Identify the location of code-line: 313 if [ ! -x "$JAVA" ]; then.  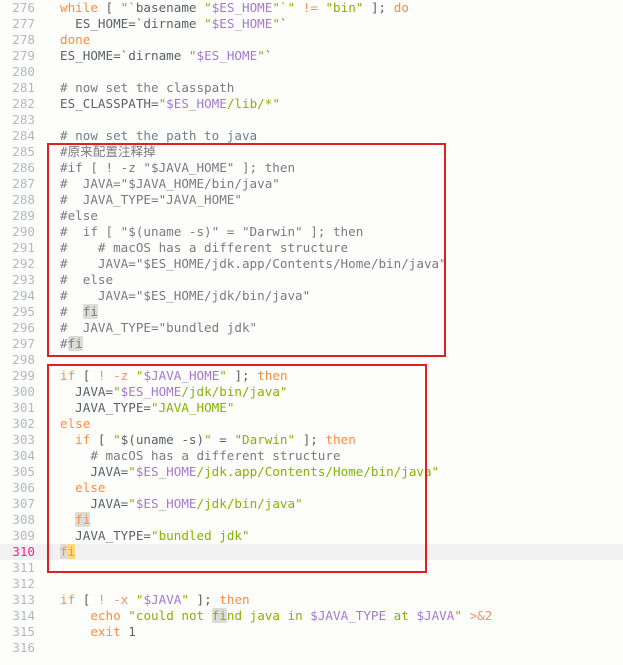
(311, 600).